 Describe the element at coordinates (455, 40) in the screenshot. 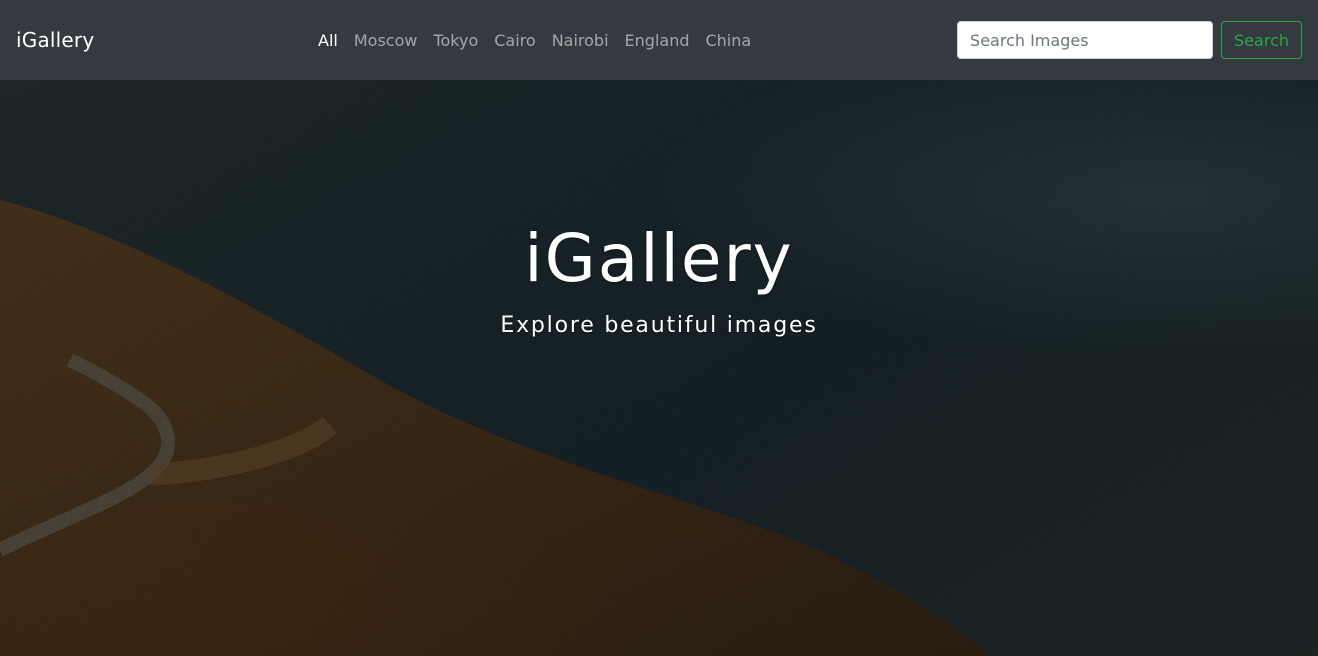

I see `nav-link-tokyo: Tokyo` at that location.